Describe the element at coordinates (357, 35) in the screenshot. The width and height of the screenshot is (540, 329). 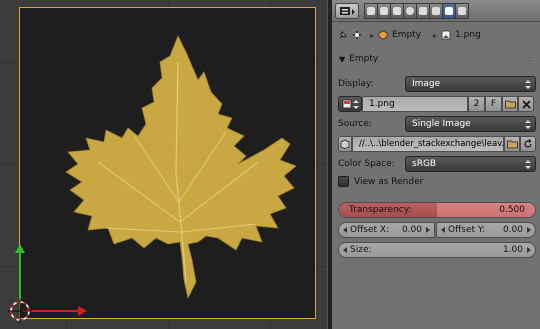
I see `empty-axes-icon` at that location.